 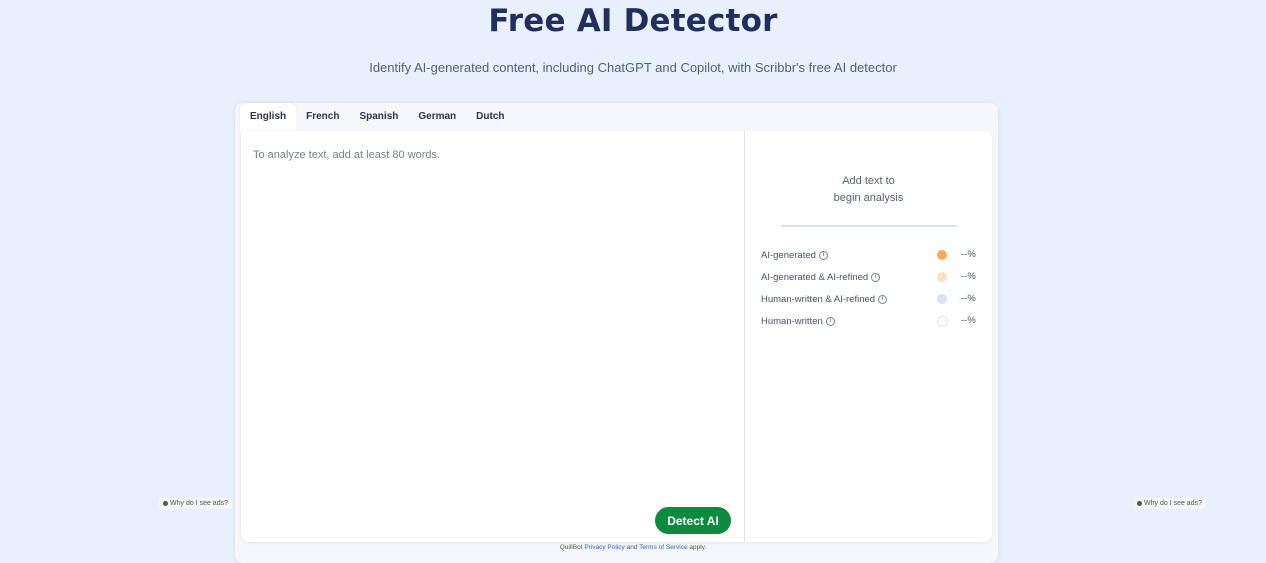 I want to click on results-placeholder: Add text to begin analysis, so click(x=868, y=189).